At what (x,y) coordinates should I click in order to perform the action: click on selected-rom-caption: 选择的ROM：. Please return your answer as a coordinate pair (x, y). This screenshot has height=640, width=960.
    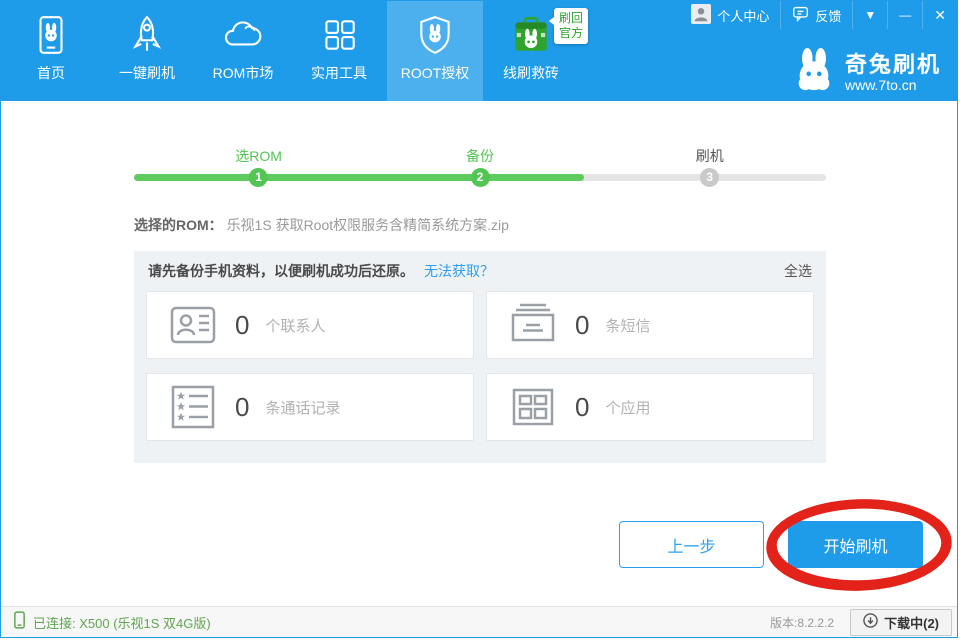
    Looking at the image, I should click on (178, 225).